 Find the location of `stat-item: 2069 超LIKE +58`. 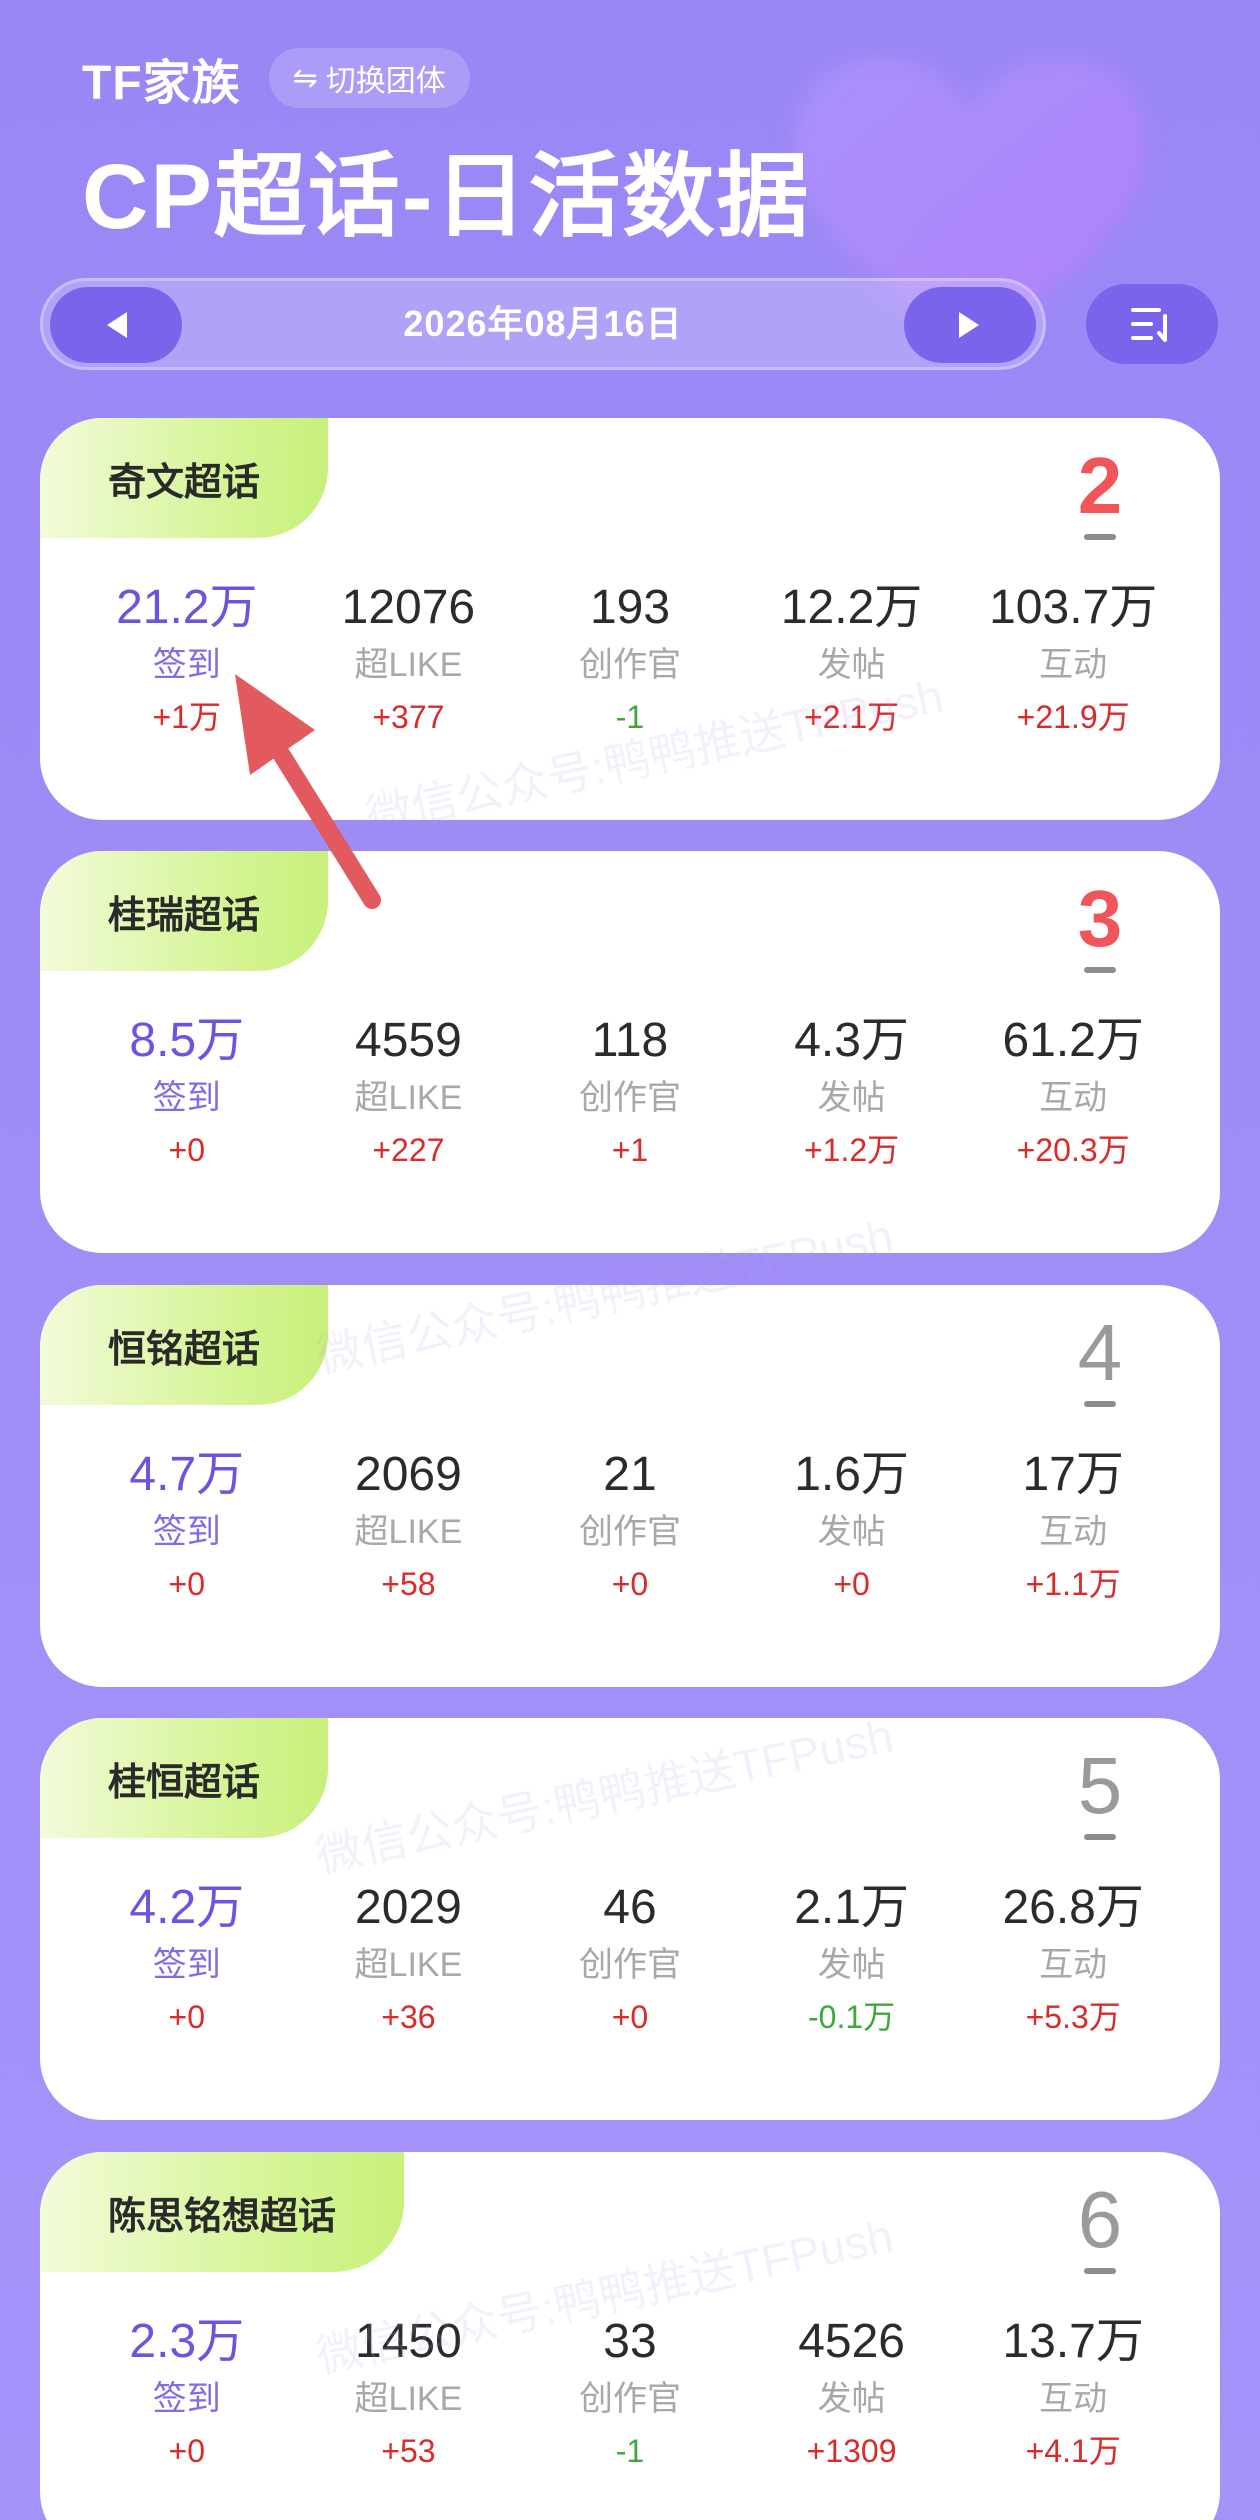

stat-item: 2069 超LIKE +58 is located at coordinates (409, 1527).